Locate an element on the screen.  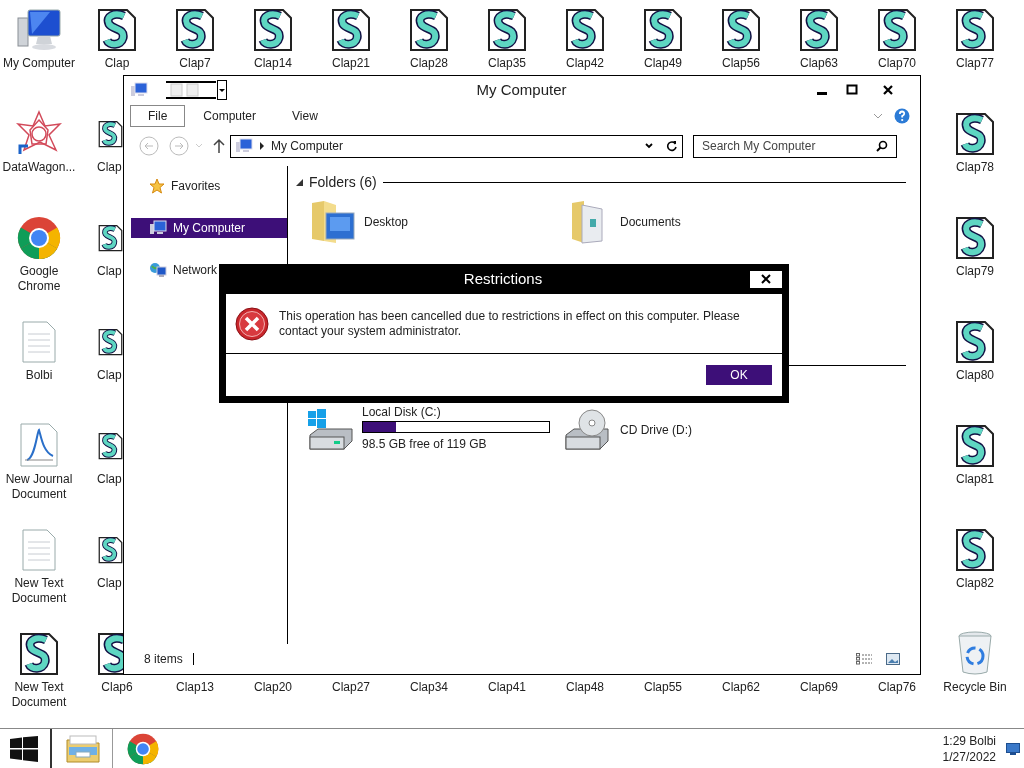
desktop-icon-label: Clap81 is located at coordinates (975, 479).